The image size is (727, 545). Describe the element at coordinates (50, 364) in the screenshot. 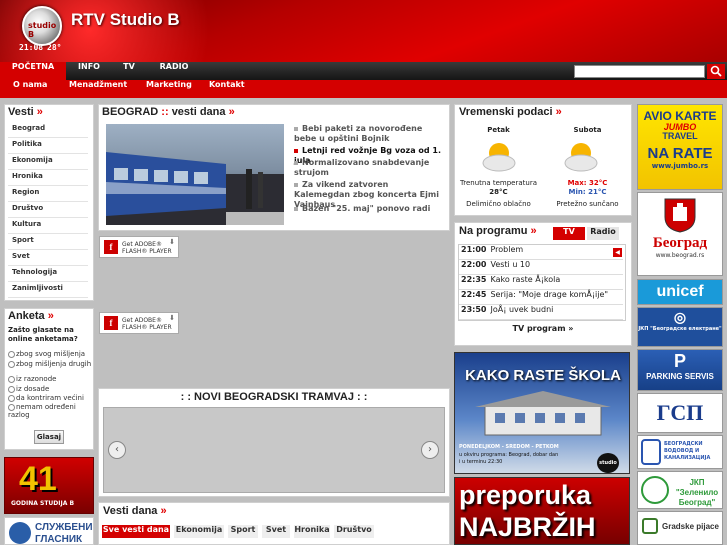

I see `anketa-option: zbog mišljenja drugih` at that location.